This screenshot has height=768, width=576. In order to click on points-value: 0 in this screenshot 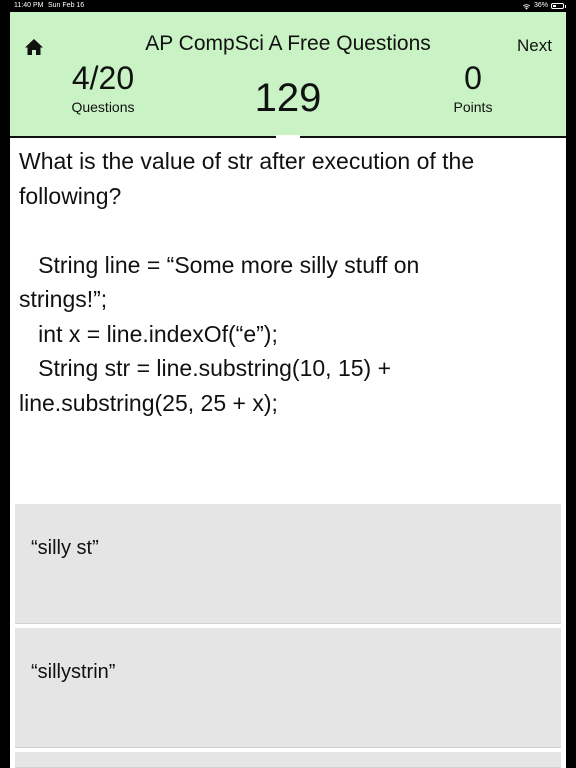, I will do `click(473, 78)`.